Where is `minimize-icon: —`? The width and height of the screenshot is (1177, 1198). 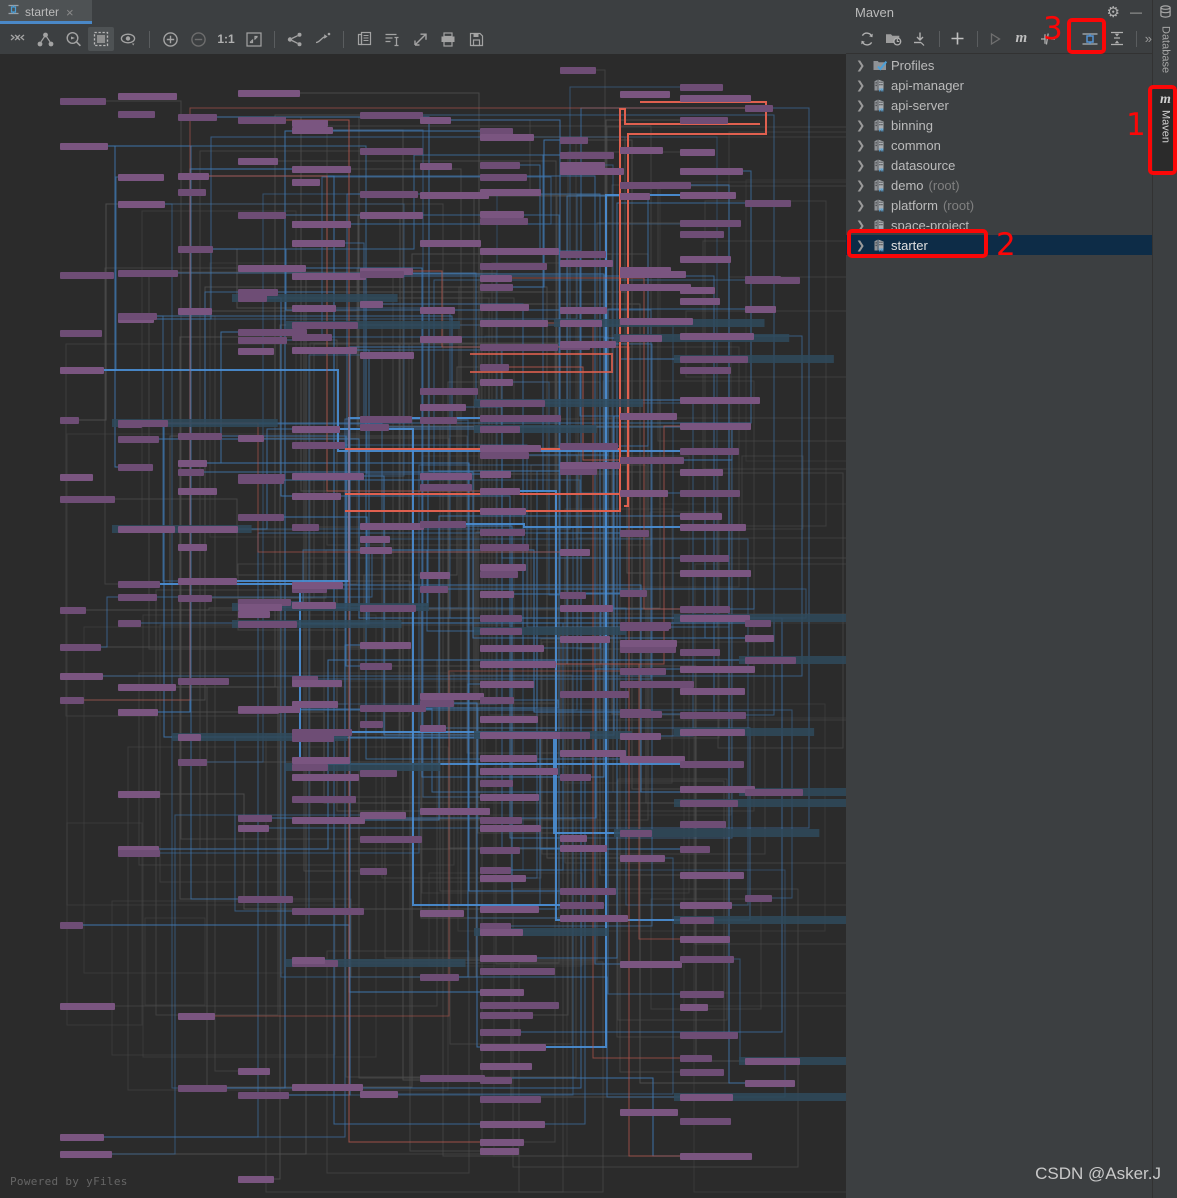 minimize-icon: — is located at coordinates (1136, 12).